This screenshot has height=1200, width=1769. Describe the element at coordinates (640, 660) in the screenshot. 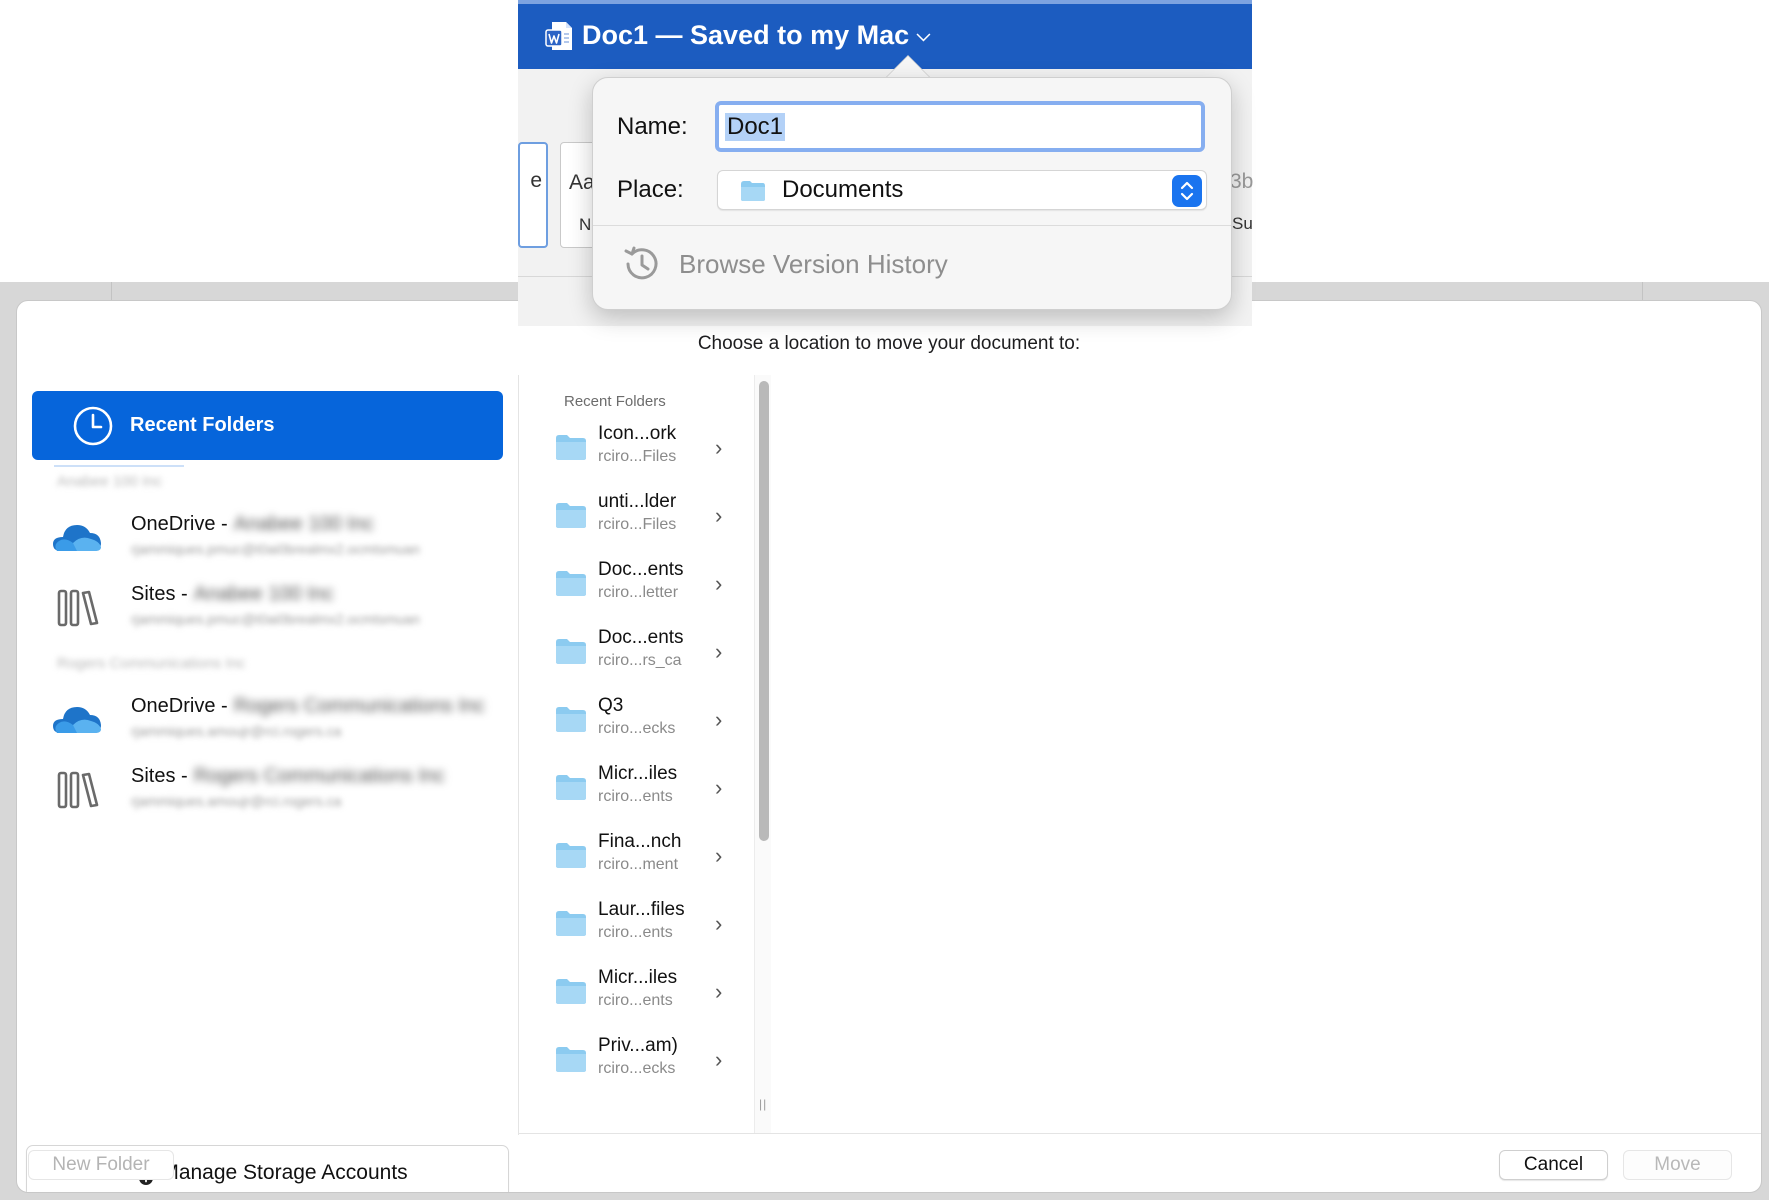

I see `folder-path: rciro...rs_ca` at that location.